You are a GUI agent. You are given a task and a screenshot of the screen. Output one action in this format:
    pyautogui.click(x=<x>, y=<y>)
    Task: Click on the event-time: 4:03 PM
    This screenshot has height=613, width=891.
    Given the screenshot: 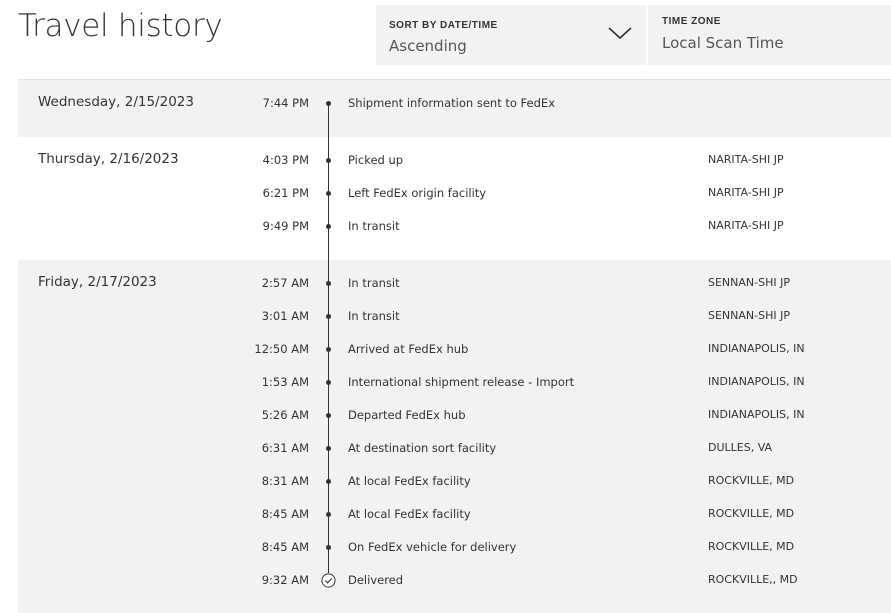 What is the action you would take?
    pyautogui.click(x=285, y=160)
    